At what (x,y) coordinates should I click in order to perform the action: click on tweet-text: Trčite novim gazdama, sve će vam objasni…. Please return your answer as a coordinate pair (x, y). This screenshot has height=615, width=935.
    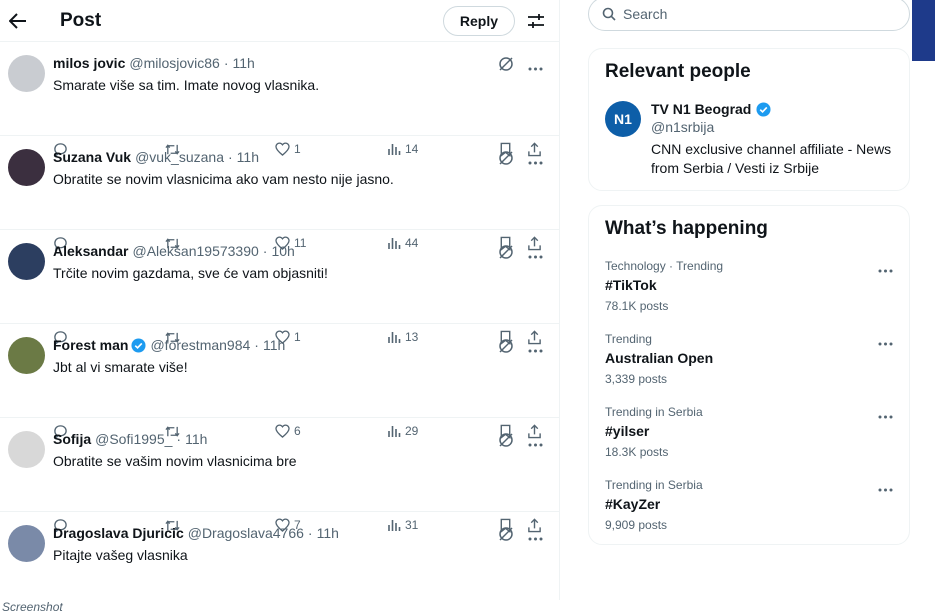
    Looking at the image, I should click on (190, 273).